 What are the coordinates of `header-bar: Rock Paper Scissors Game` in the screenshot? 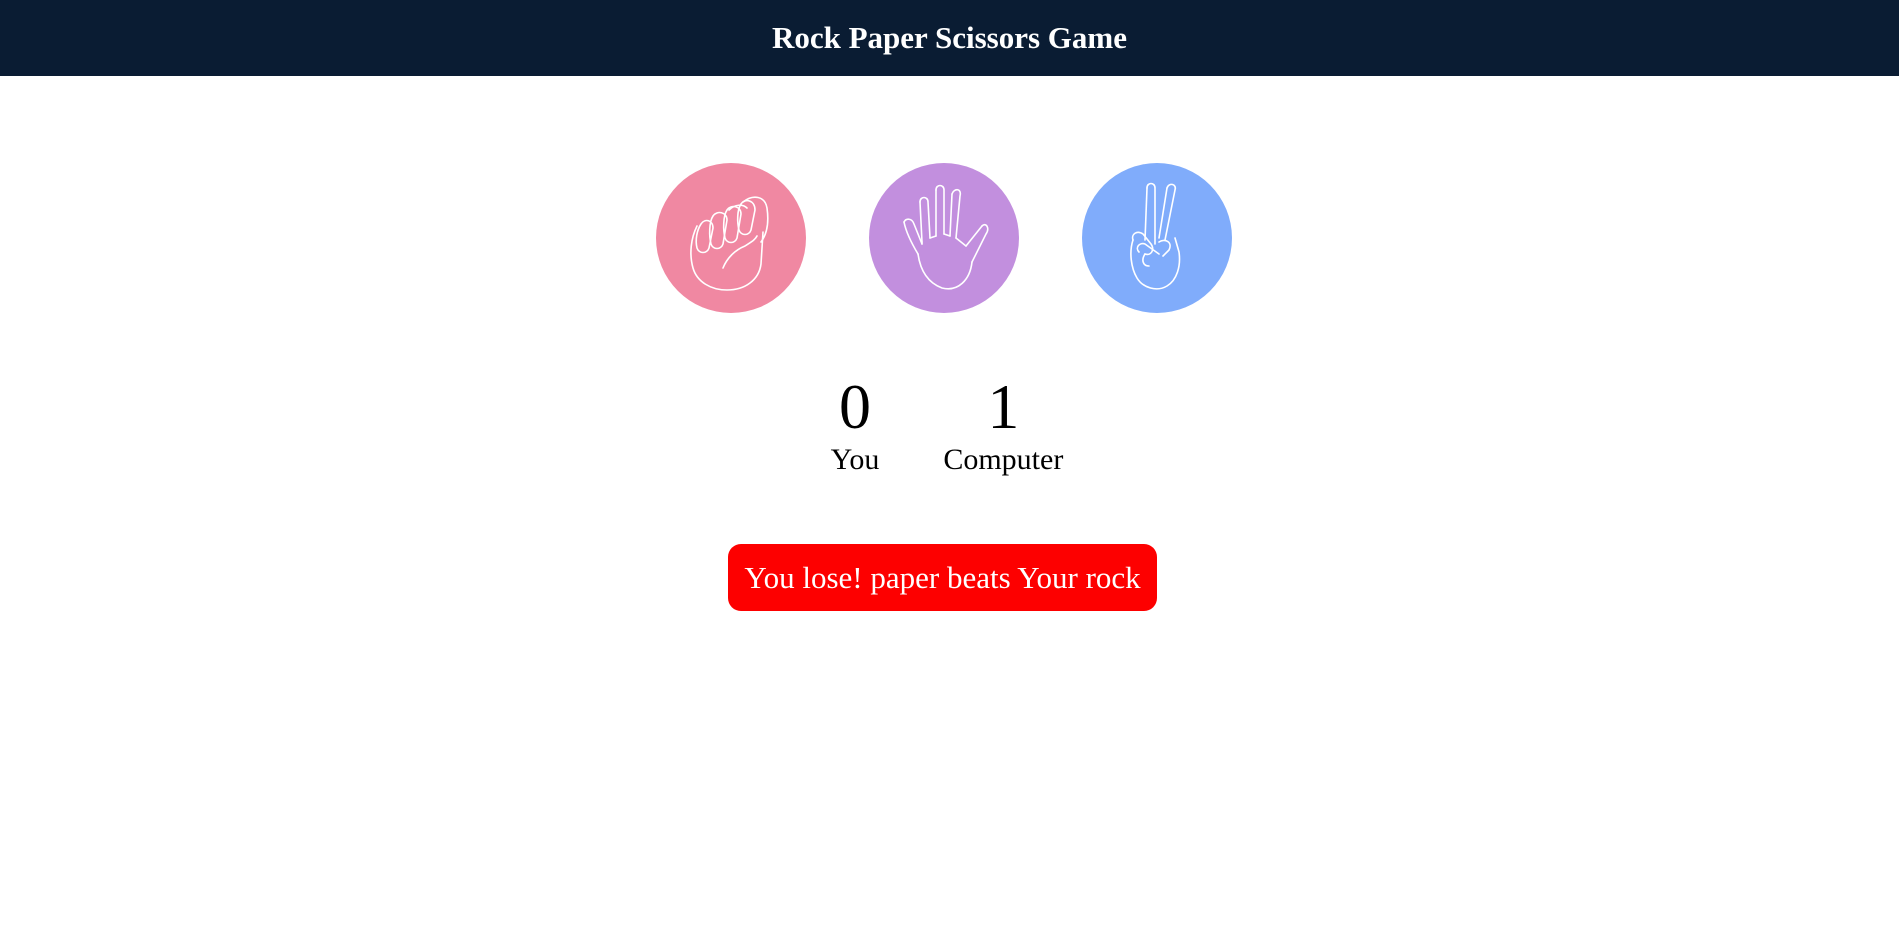 It's located at (949, 38).